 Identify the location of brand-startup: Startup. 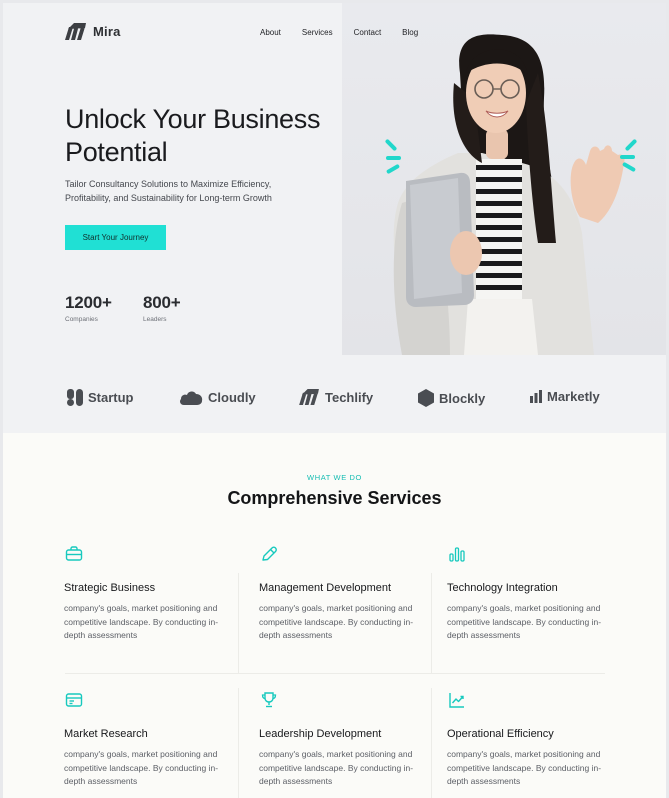
(100, 397).